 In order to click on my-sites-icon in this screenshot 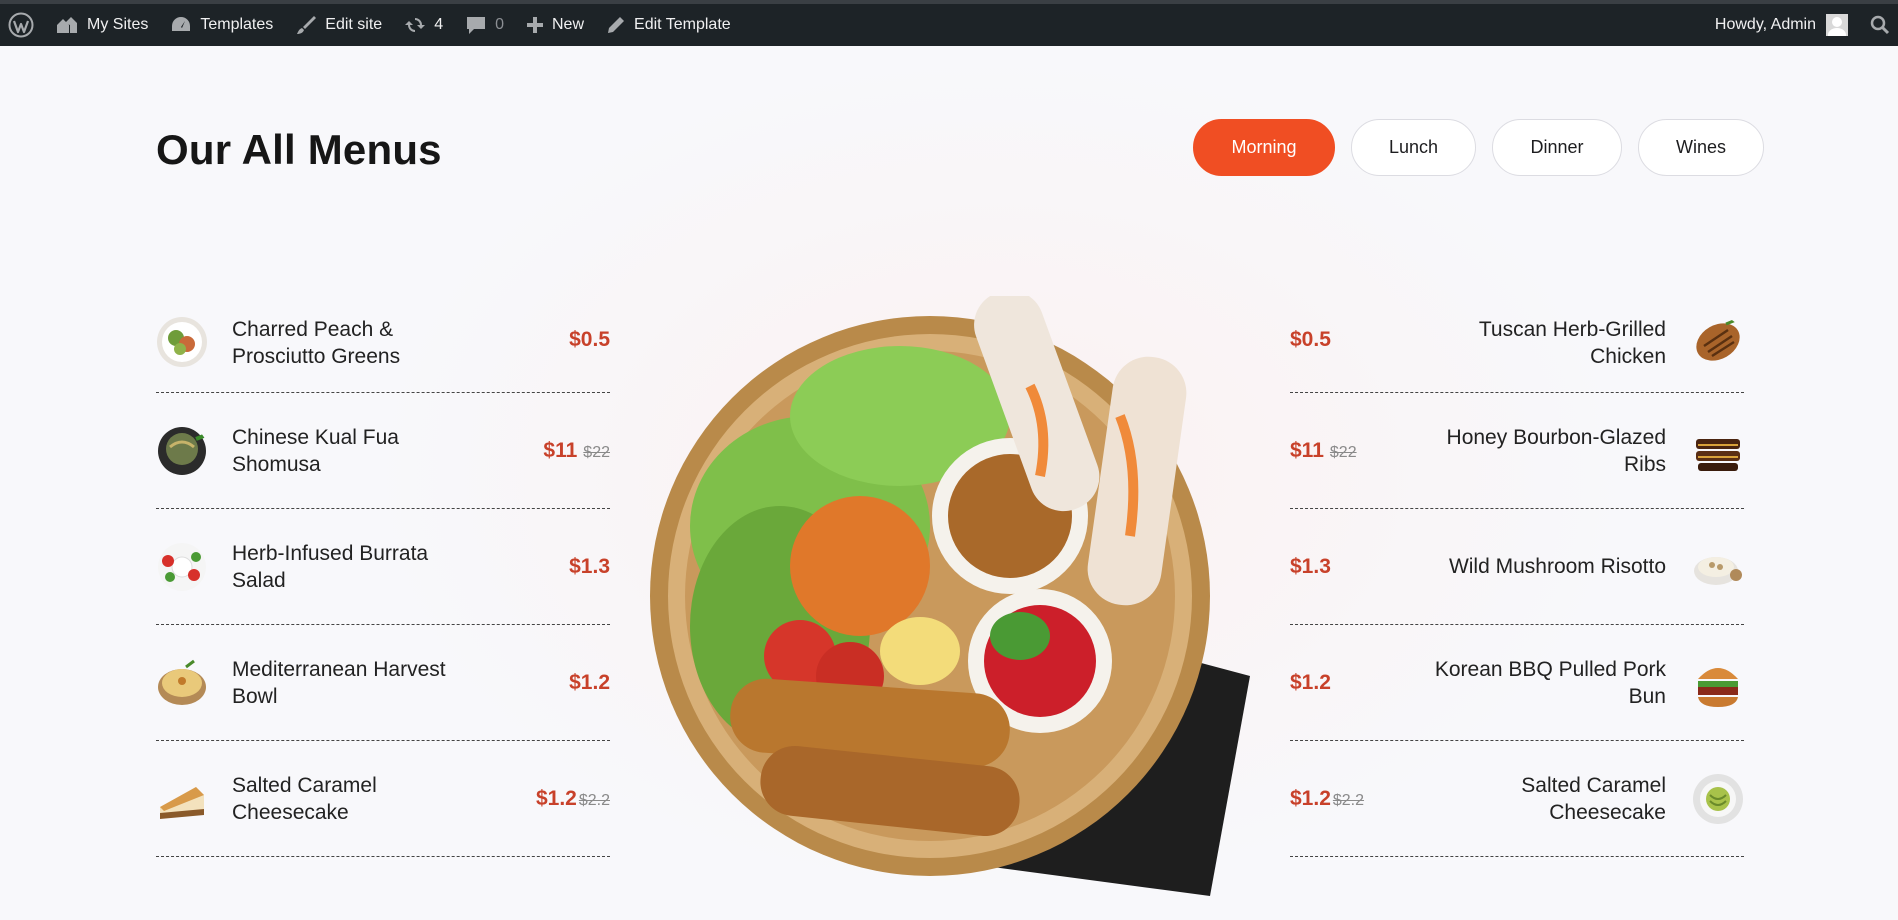, I will do `click(67, 25)`.